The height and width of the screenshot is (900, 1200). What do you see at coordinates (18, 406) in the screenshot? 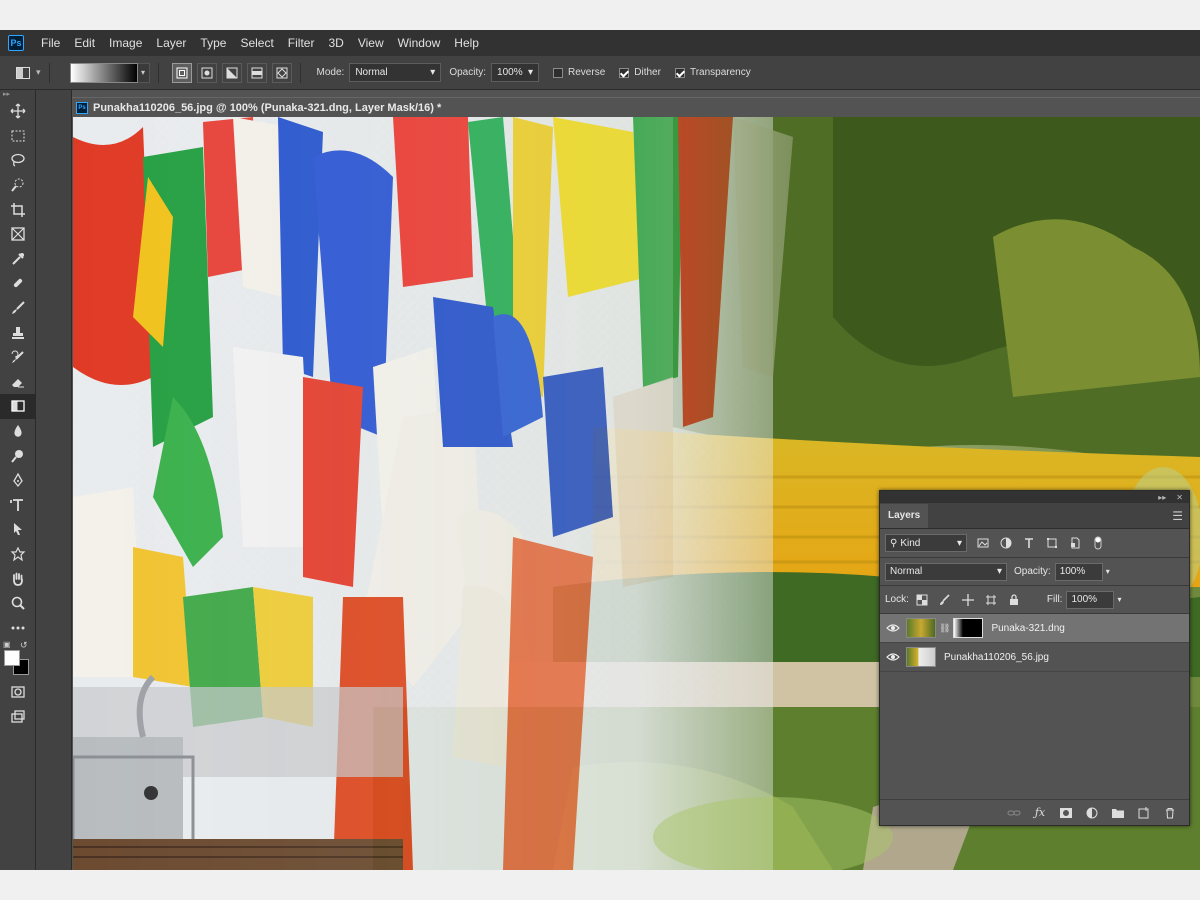
I see `gradient-tool` at bounding box center [18, 406].